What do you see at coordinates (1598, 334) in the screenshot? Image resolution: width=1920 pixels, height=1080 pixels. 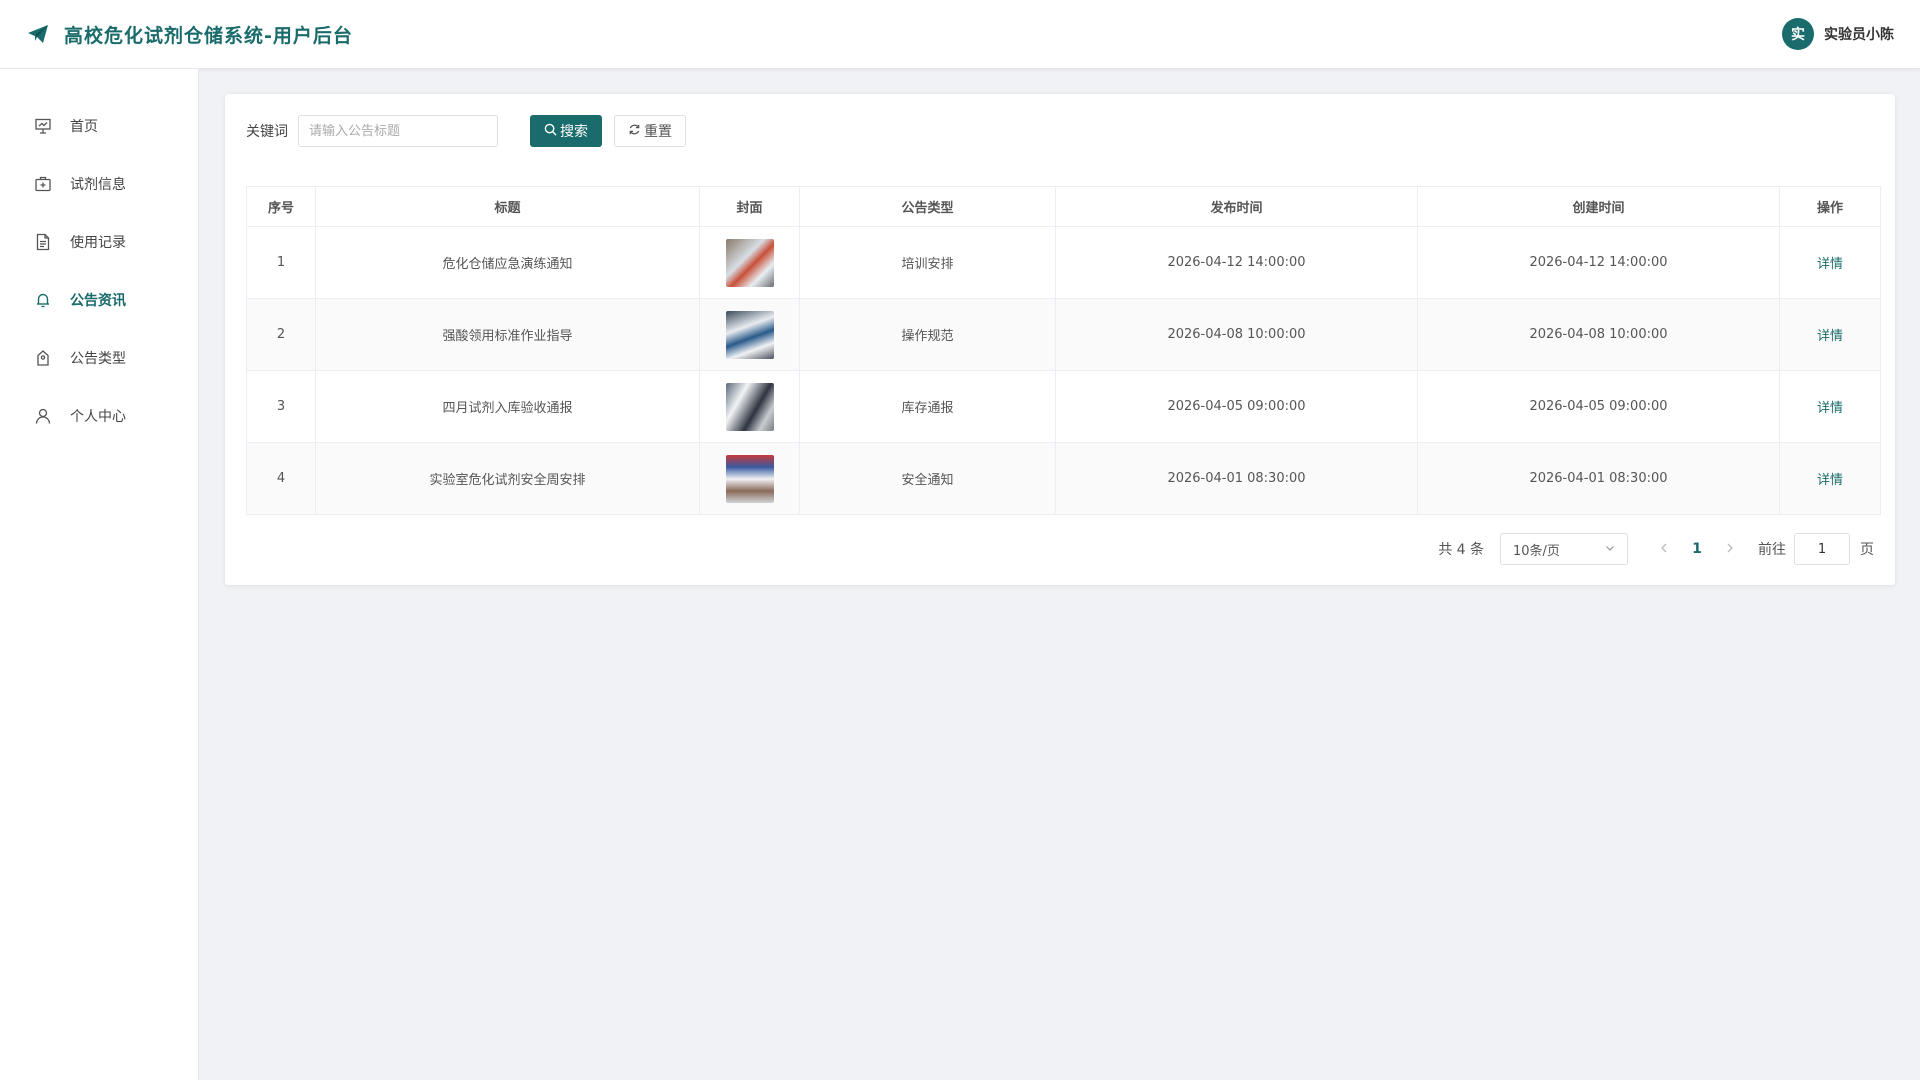 I see `row-create-time: 2026-04-08 10:00:00` at bounding box center [1598, 334].